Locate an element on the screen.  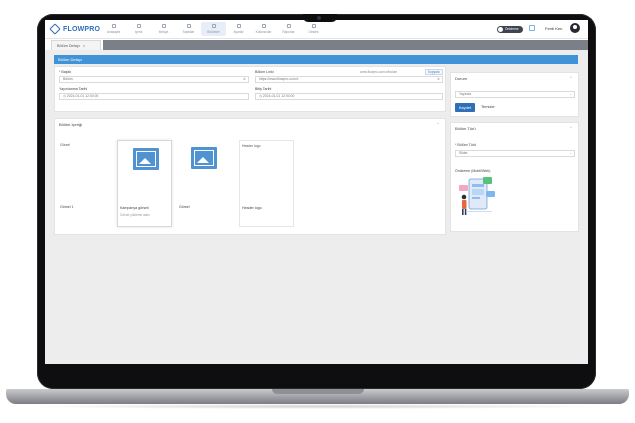
toggle-knob is located at coordinates (500, 29).